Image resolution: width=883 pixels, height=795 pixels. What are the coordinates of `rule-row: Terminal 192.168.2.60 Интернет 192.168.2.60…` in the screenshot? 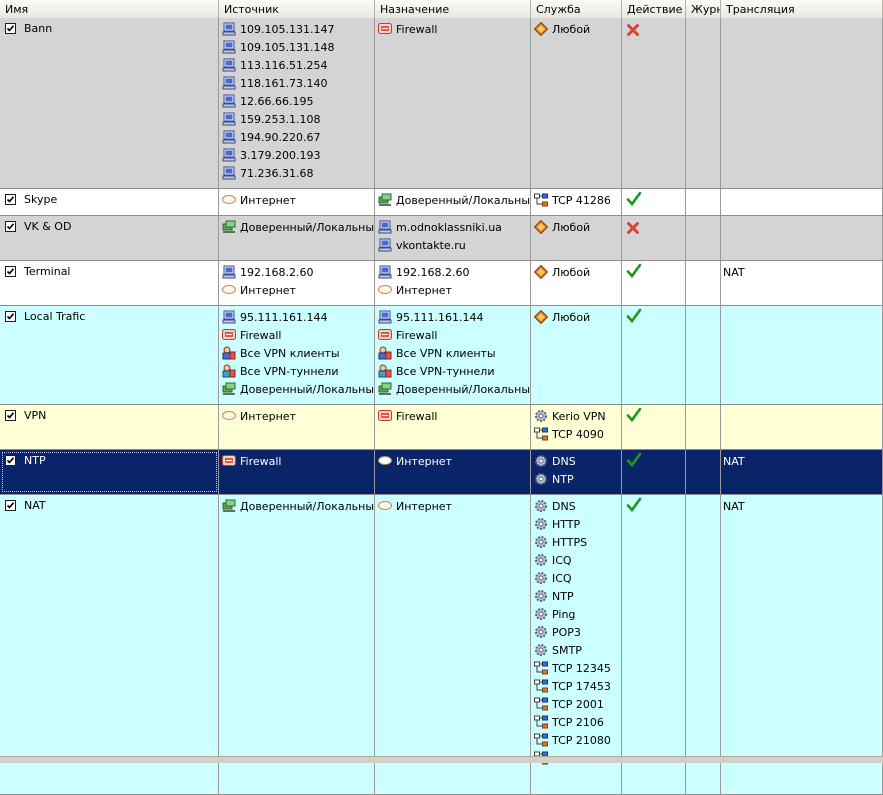 It's located at (441, 283).